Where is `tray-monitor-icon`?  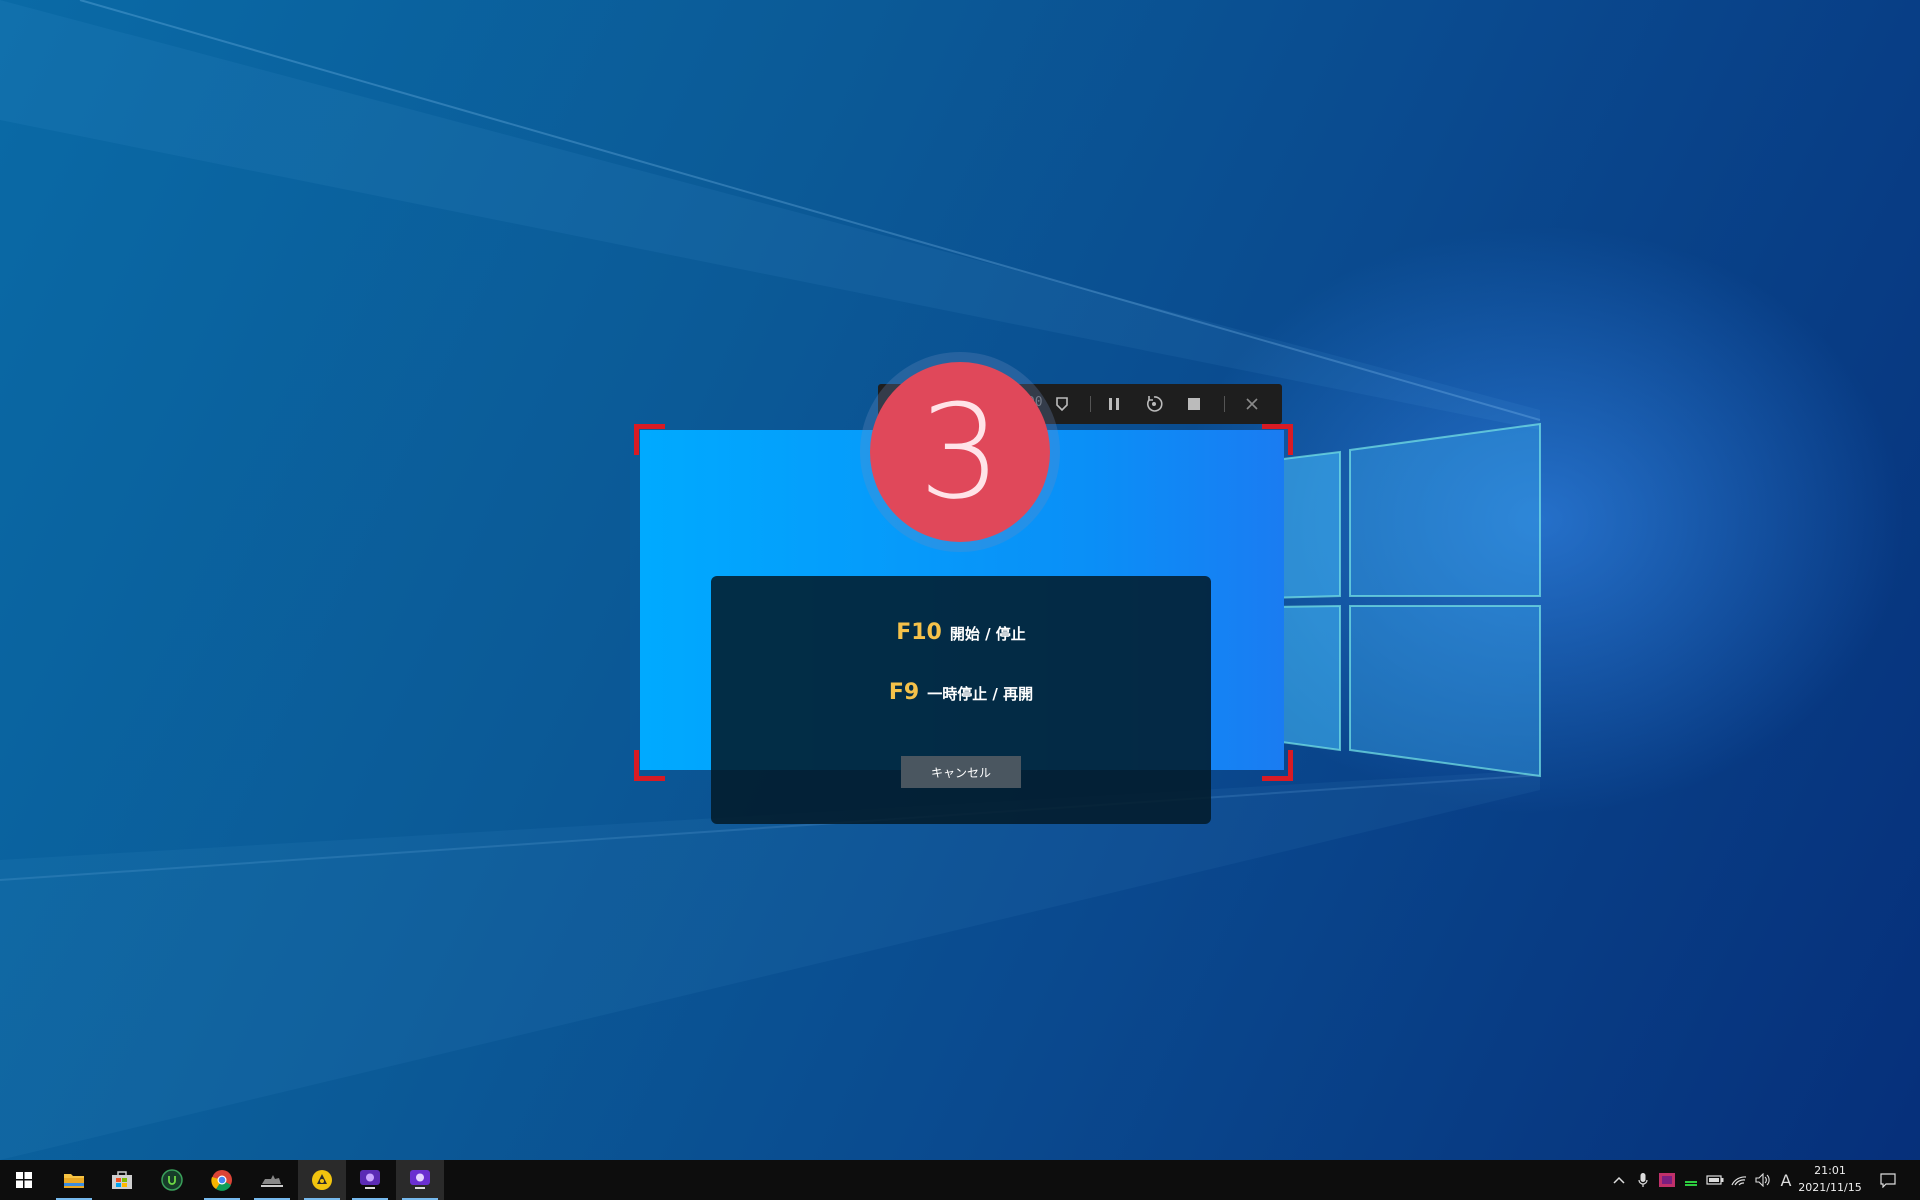 tray-monitor-icon is located at coordinates (1691, 1183).